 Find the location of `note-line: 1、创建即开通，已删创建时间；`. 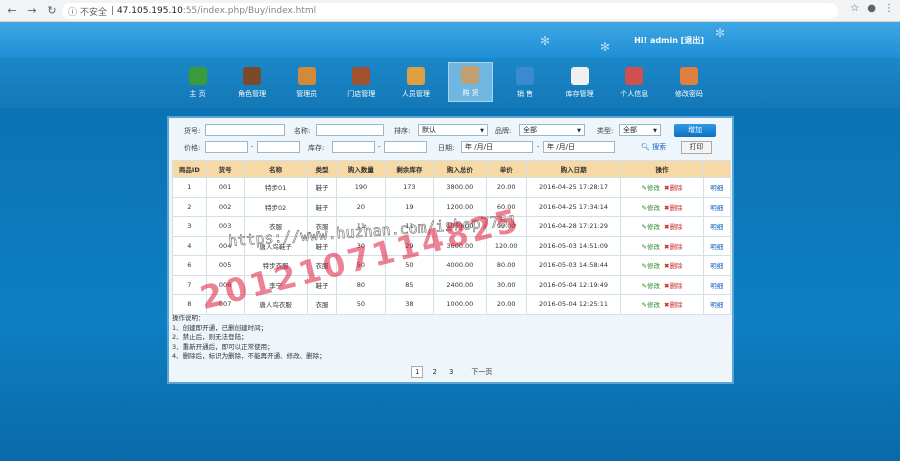

note-line: 1、创建即开通，已删创建时间； is located at coordinates (220, 327).